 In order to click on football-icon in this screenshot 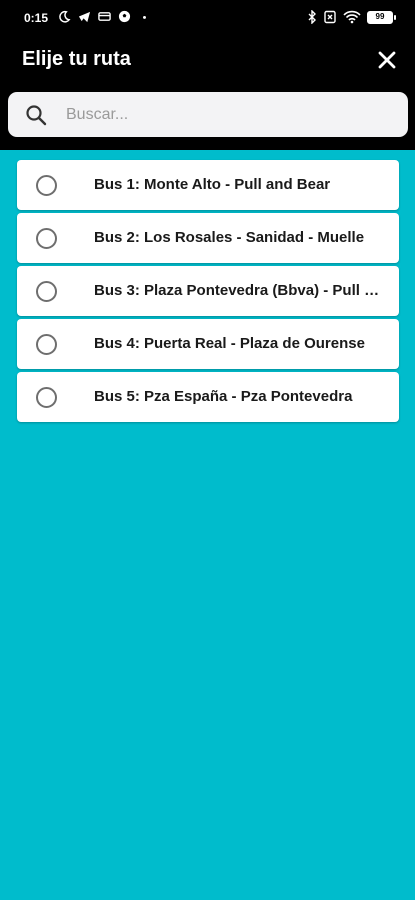, I will do `click(124, 16)`.